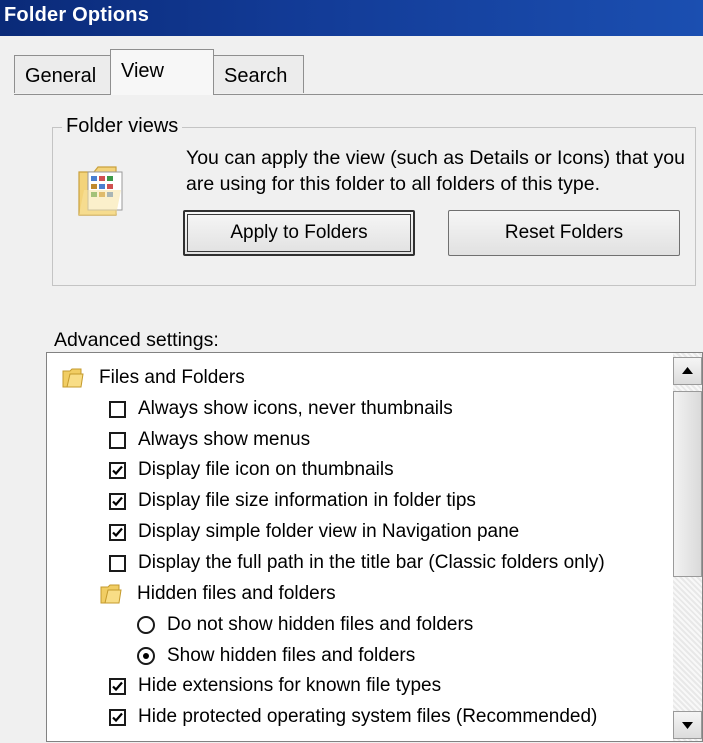  I want to click on scroll-up-button, so click(687, 371).